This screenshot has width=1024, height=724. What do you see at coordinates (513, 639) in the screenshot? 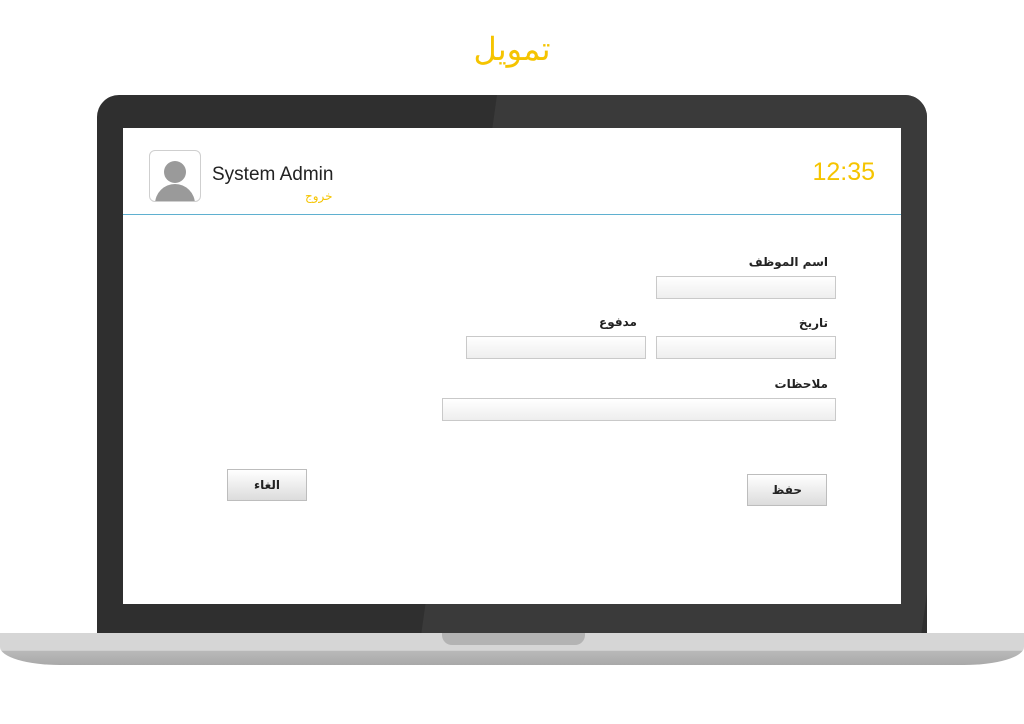
I see `laptop-notch` at bounding box center [513, 639].